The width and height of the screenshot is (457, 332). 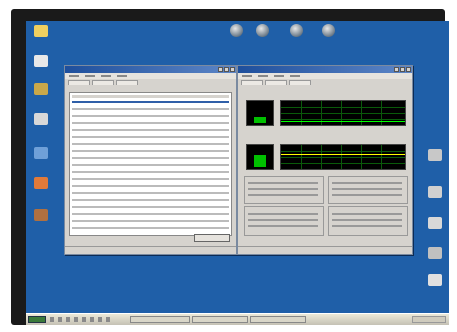 I want to click on internet-icon, so click(x=41, y=153).